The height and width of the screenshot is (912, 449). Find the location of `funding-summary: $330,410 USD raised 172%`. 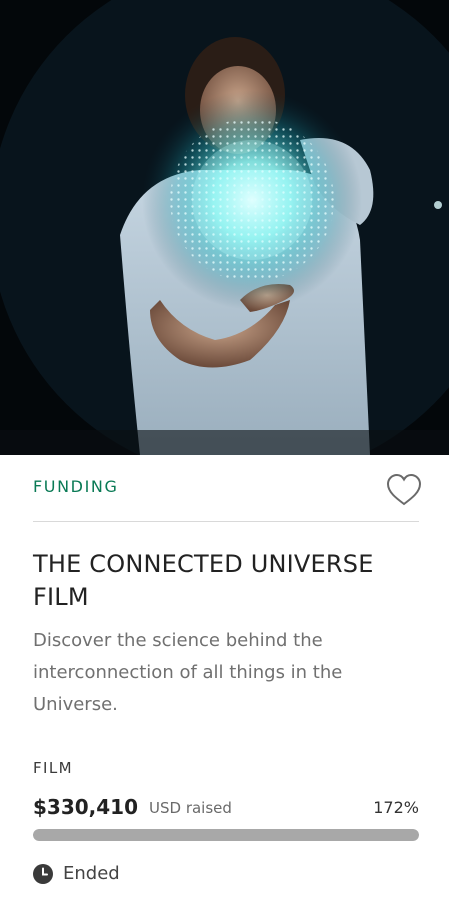

funding-summary: $330,410 USD raised 172% is located at coordinates (226, 809).